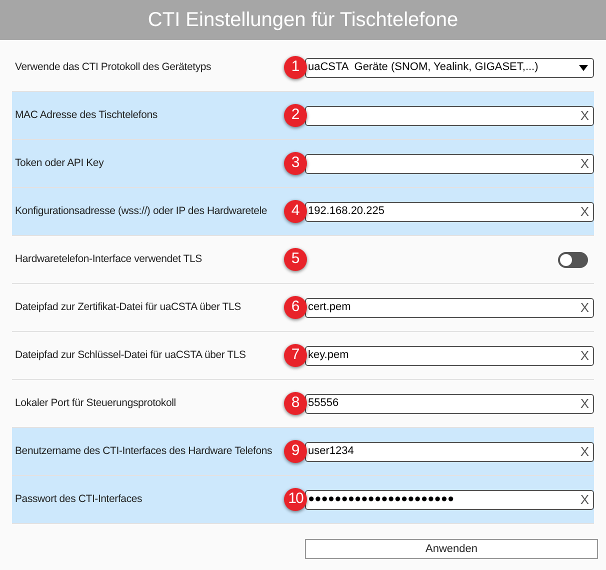  What do you see at coordinates (449, 500) in the screenshot?
I see `input-field: ●●●●●●●●●●●●●●●●●●●●●● X` at bounding box center [449, 500].